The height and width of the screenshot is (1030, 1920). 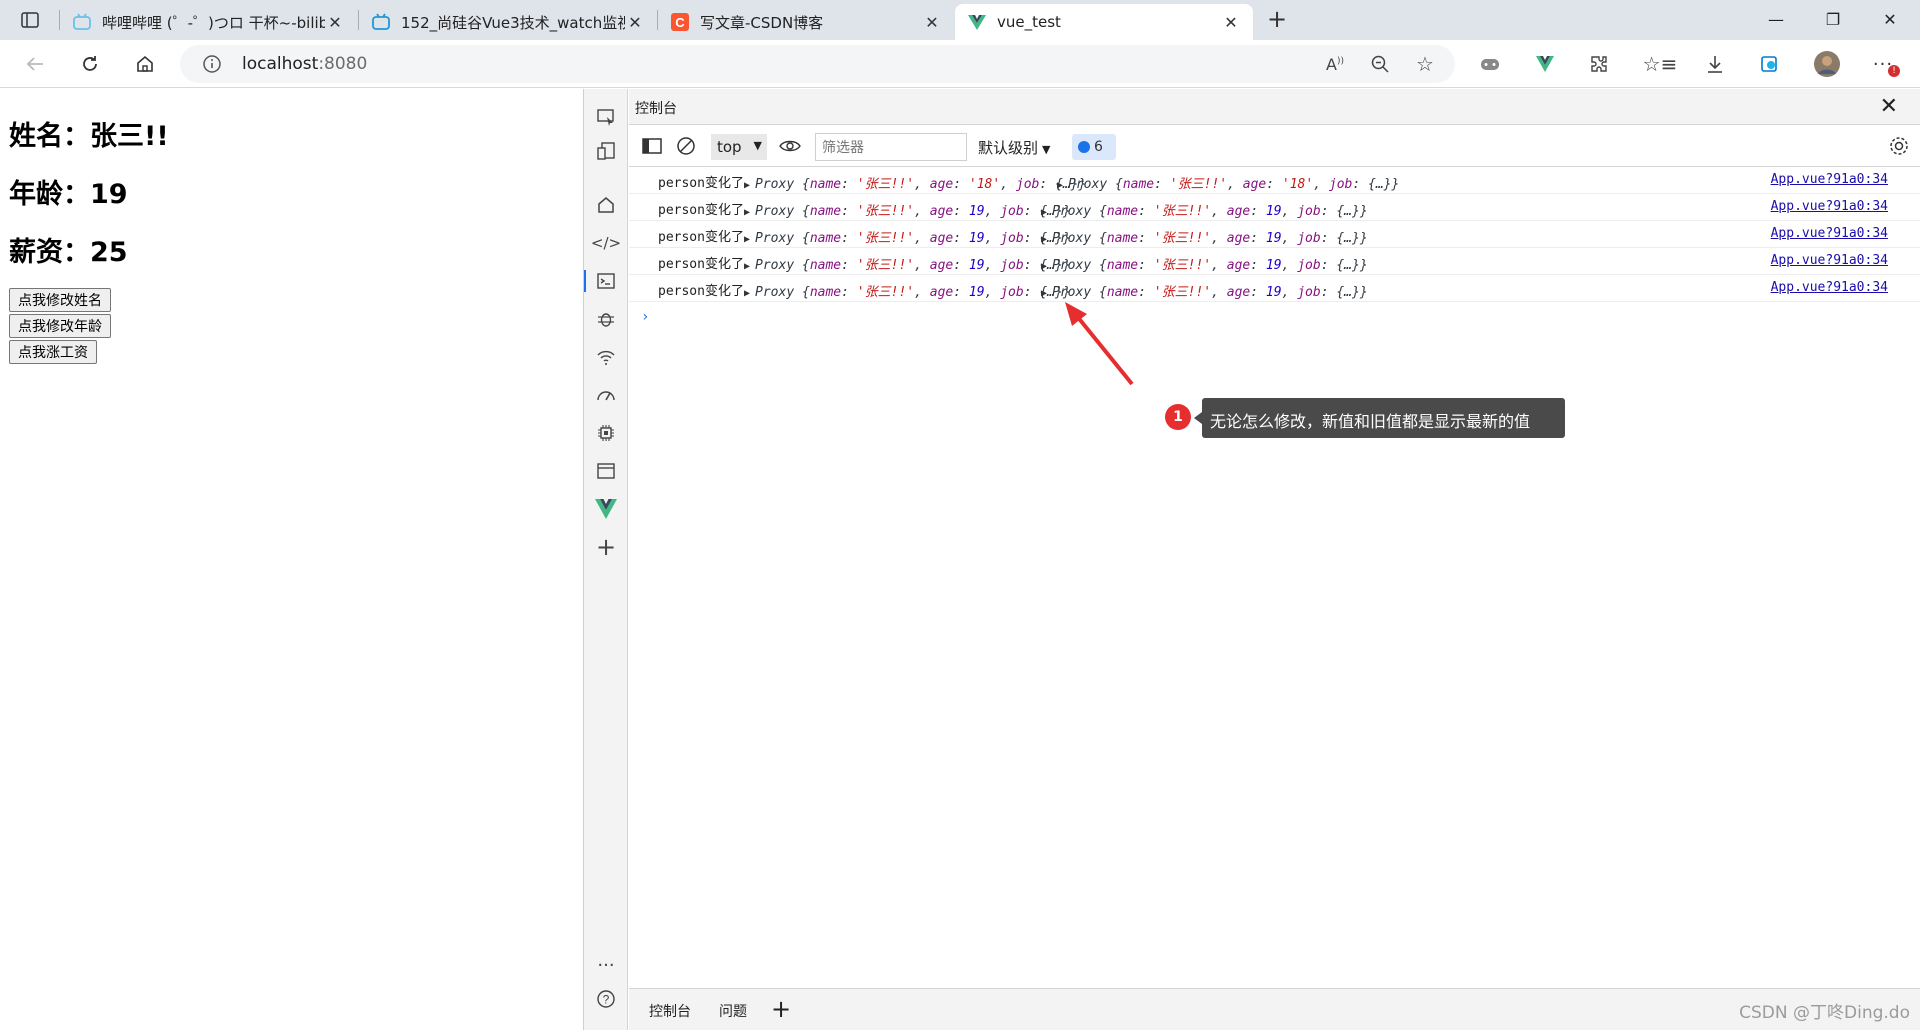 What do you see at coordinates (781, 1009) in the screenshot?
I see `add-drawer-tab-icon: +` at bounding box center [781, 1009].